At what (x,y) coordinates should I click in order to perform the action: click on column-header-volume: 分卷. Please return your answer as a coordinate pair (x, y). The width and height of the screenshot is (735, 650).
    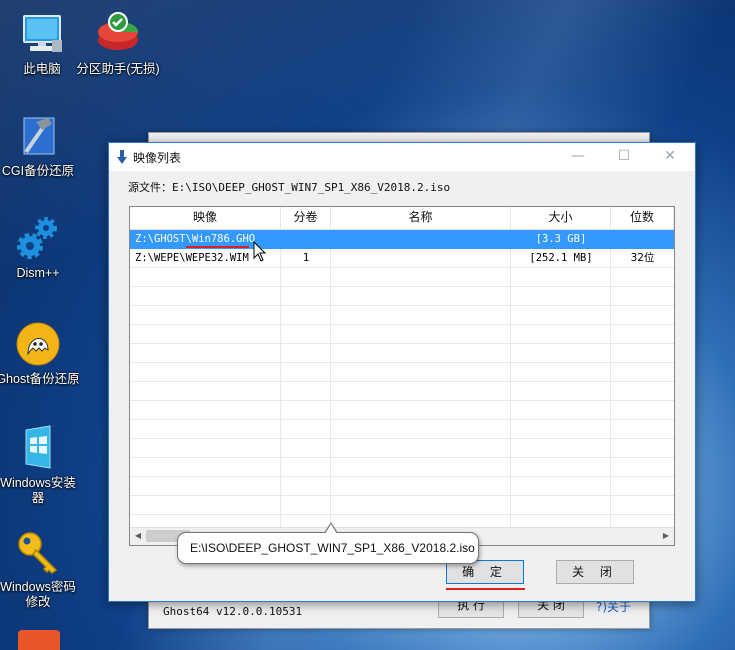
    Looking at the image, I should click on (306, 218).